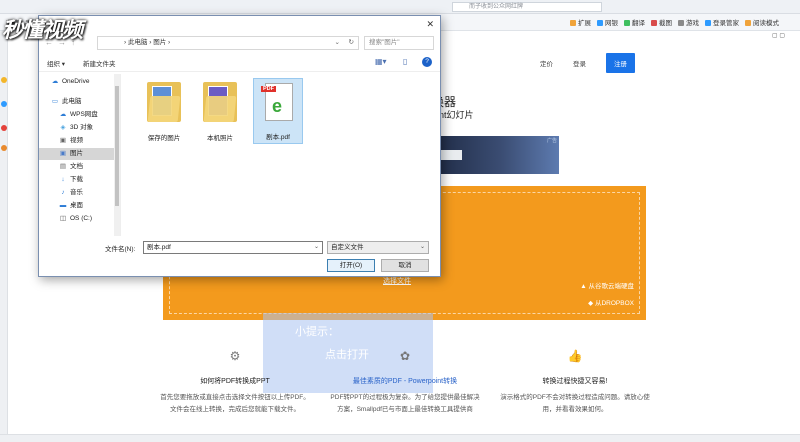 The image size is (800, 442). I want to click on sidebar-star-icon, so click(4, 80).